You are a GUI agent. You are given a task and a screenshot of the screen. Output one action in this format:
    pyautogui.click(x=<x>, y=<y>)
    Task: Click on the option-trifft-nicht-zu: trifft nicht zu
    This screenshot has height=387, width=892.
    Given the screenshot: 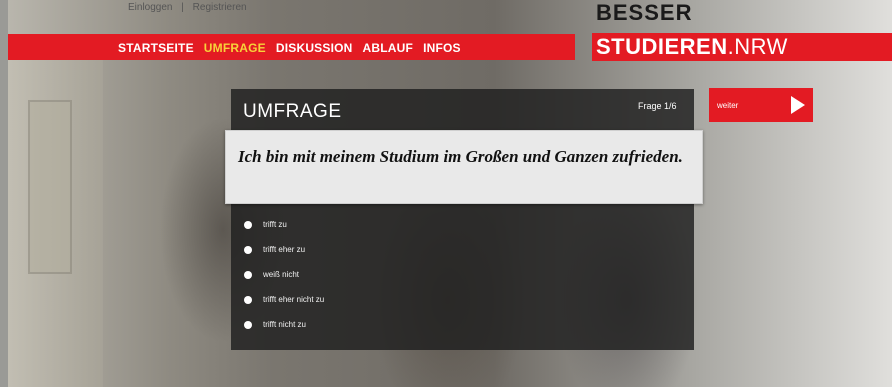 What is the action you would take?
    pyautogui.click(x=284, y=324)
    